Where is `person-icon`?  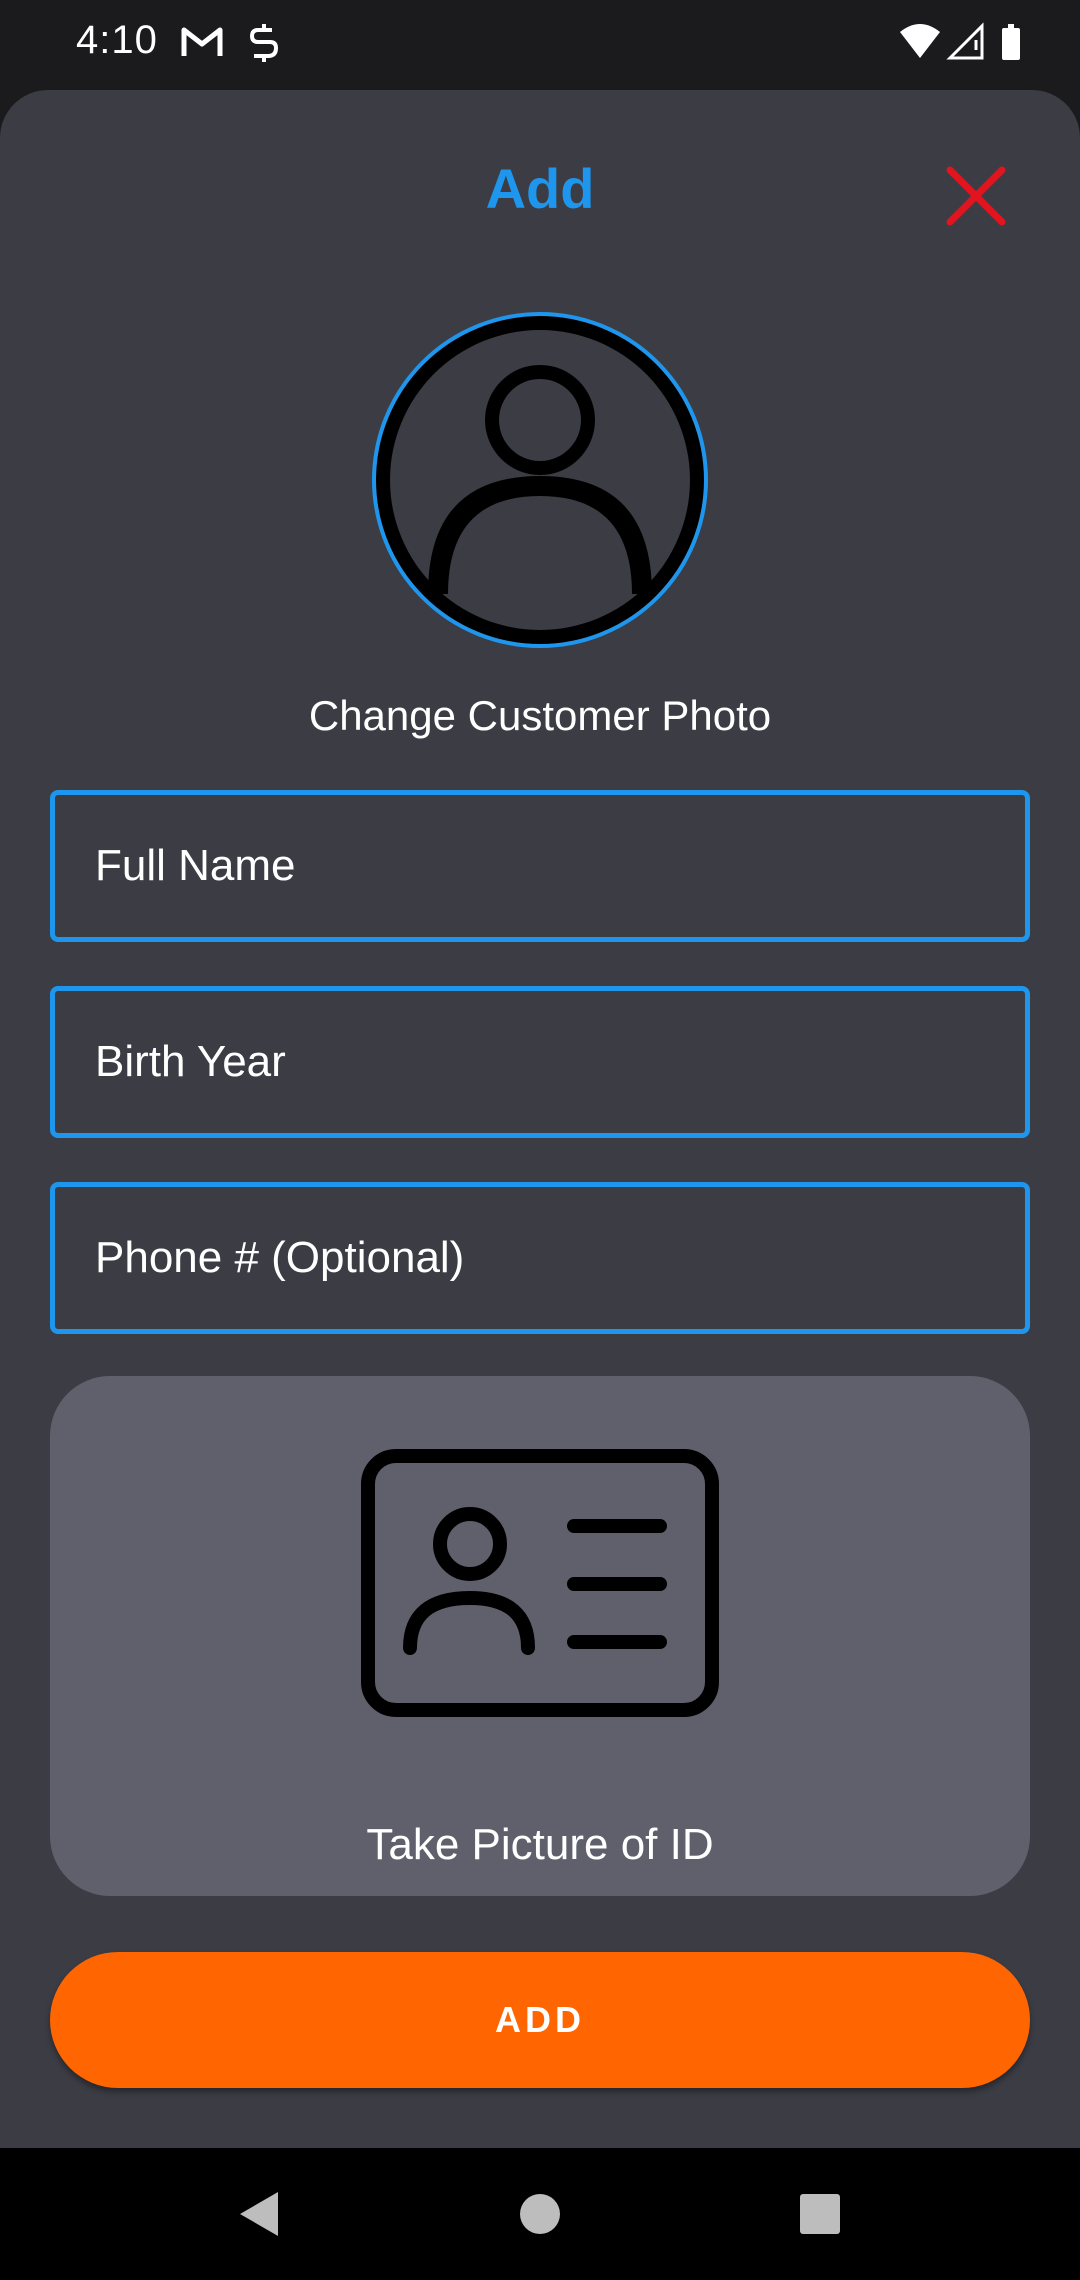
person-icon is located at coordinates (540, 480).